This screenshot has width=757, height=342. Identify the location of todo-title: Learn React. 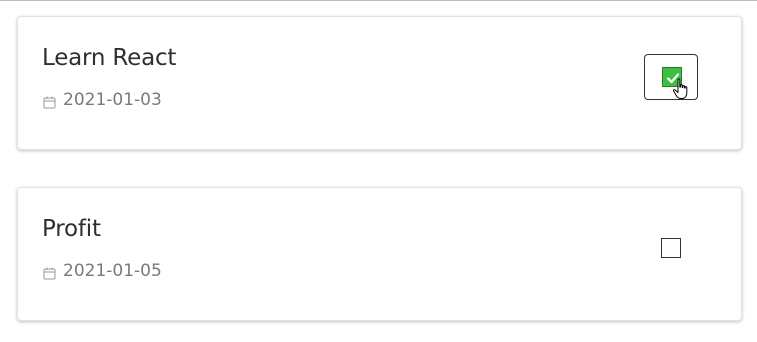
(109, 58).